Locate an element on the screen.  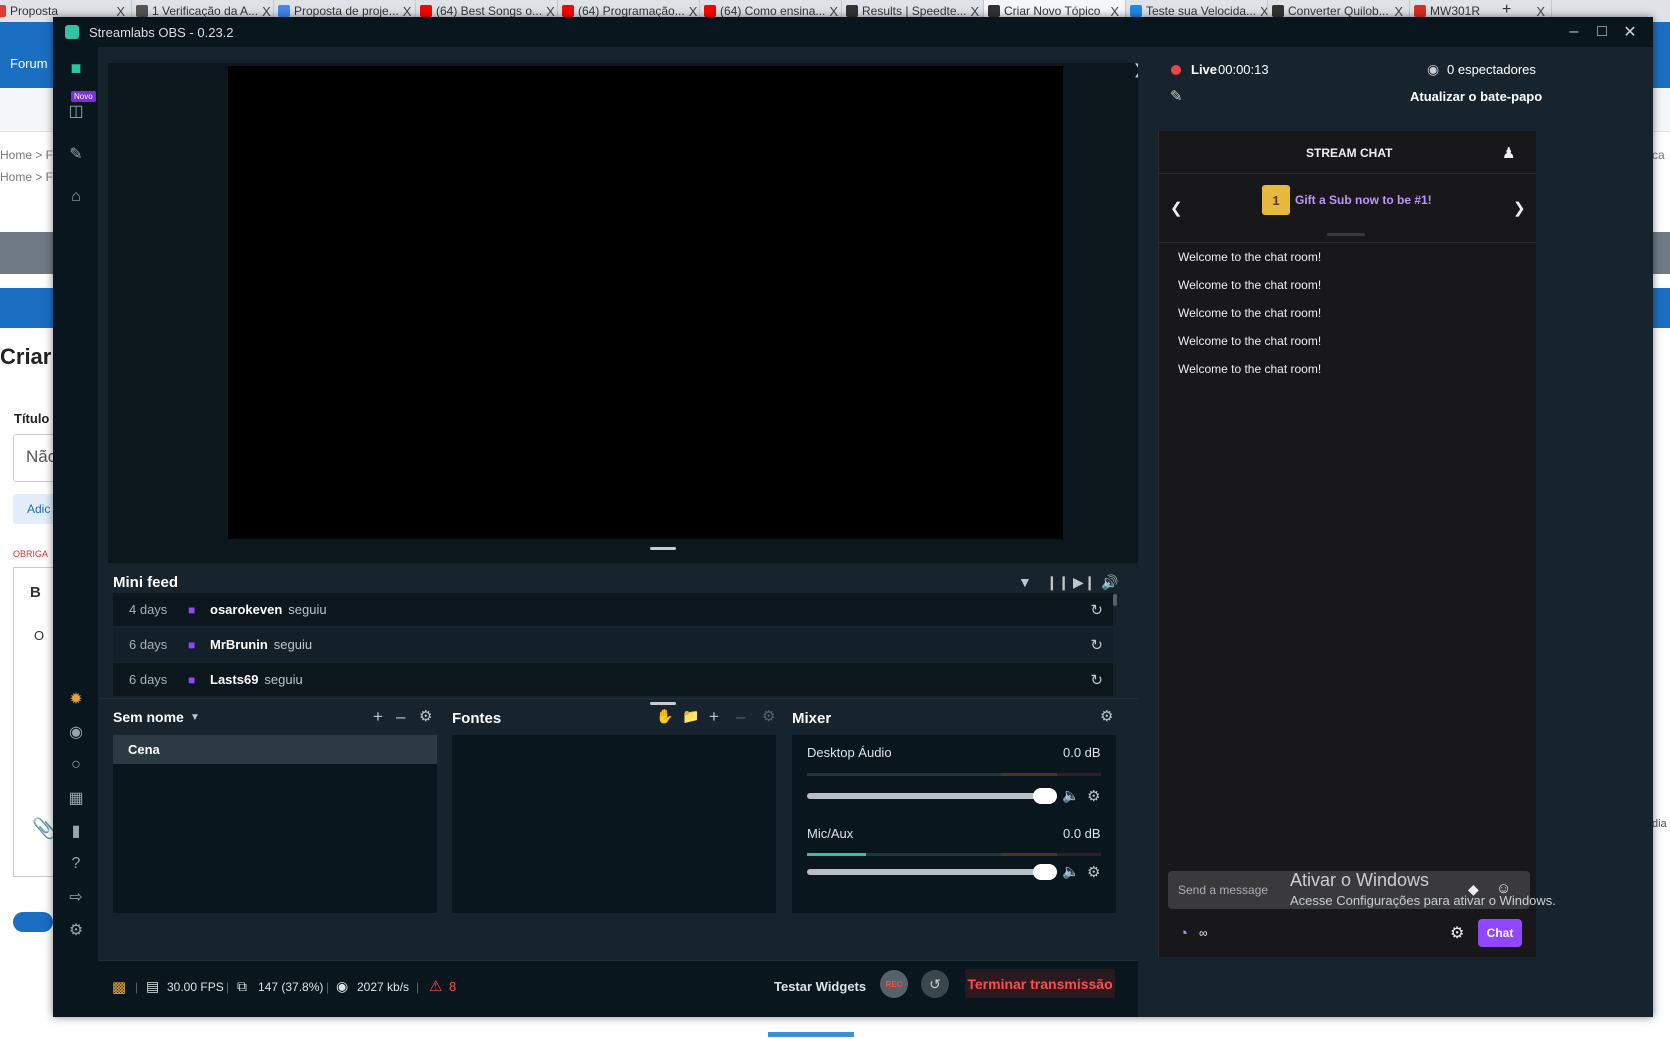
scenes-list: Cena is located at coordinates (275, 824).